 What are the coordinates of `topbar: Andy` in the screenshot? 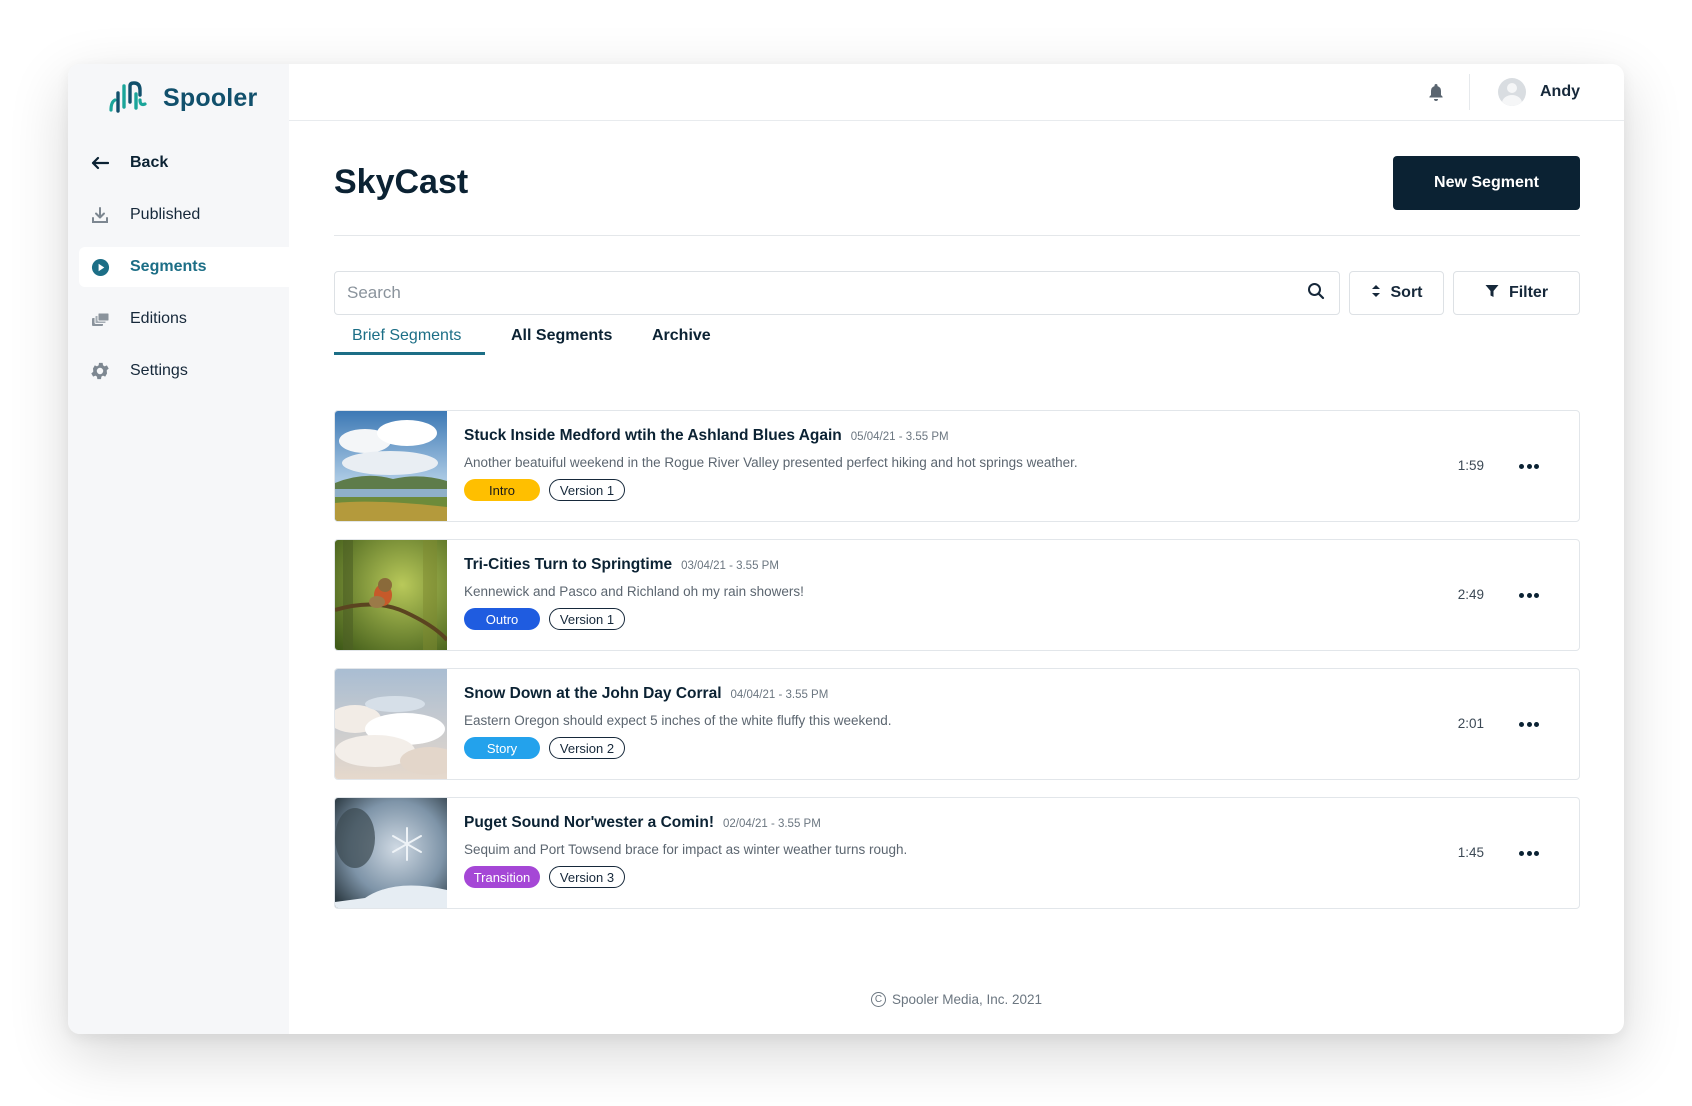 It's located at (956, 92).